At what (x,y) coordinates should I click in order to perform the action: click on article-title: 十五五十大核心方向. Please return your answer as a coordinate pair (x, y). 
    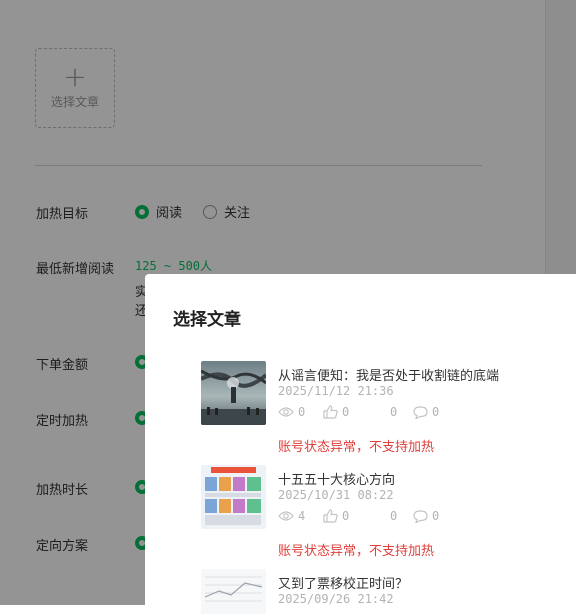
    Looking at the image, I should click on (337, 480).